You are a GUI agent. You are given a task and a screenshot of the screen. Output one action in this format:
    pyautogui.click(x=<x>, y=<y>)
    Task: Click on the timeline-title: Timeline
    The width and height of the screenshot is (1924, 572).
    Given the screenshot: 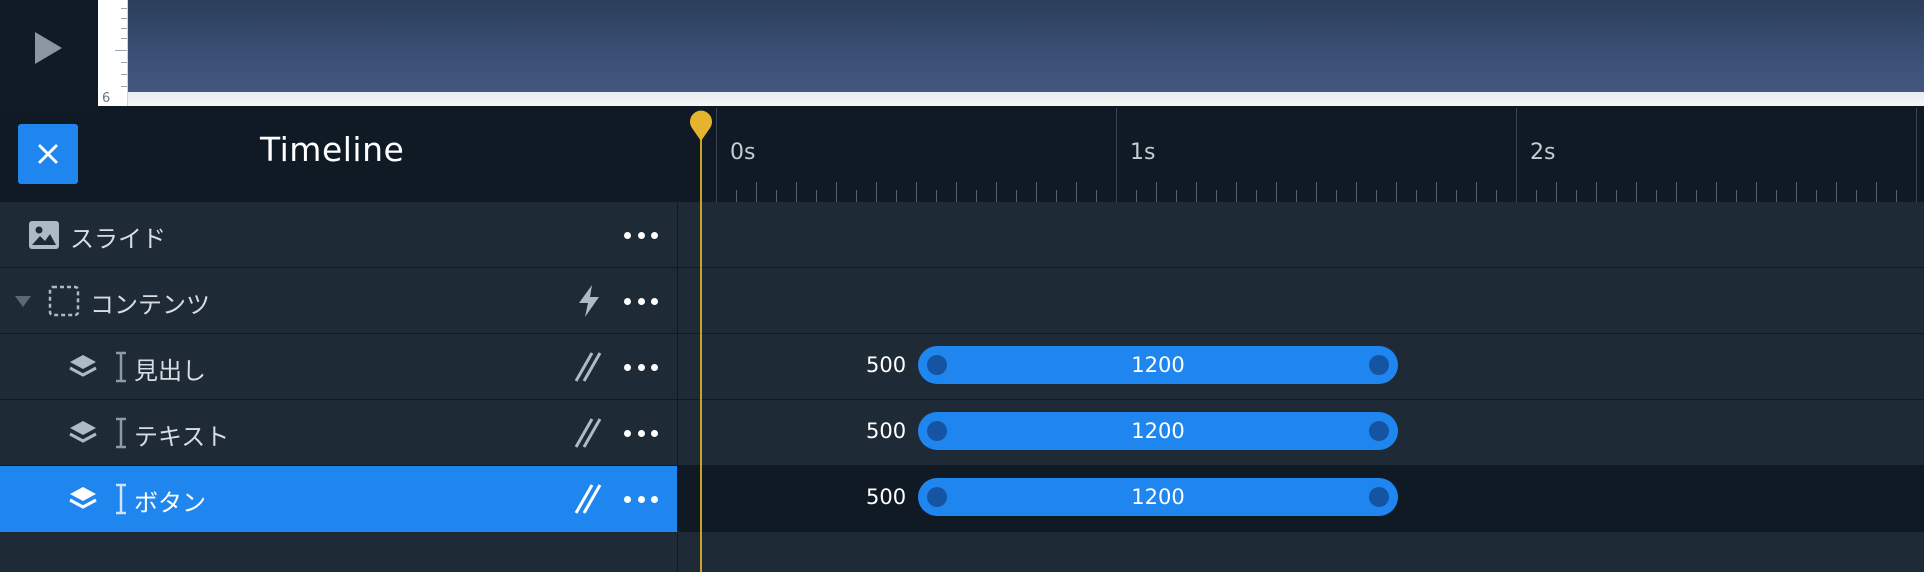 What is the action you would take?
    pyautogui.click(x=332, y=149)
    